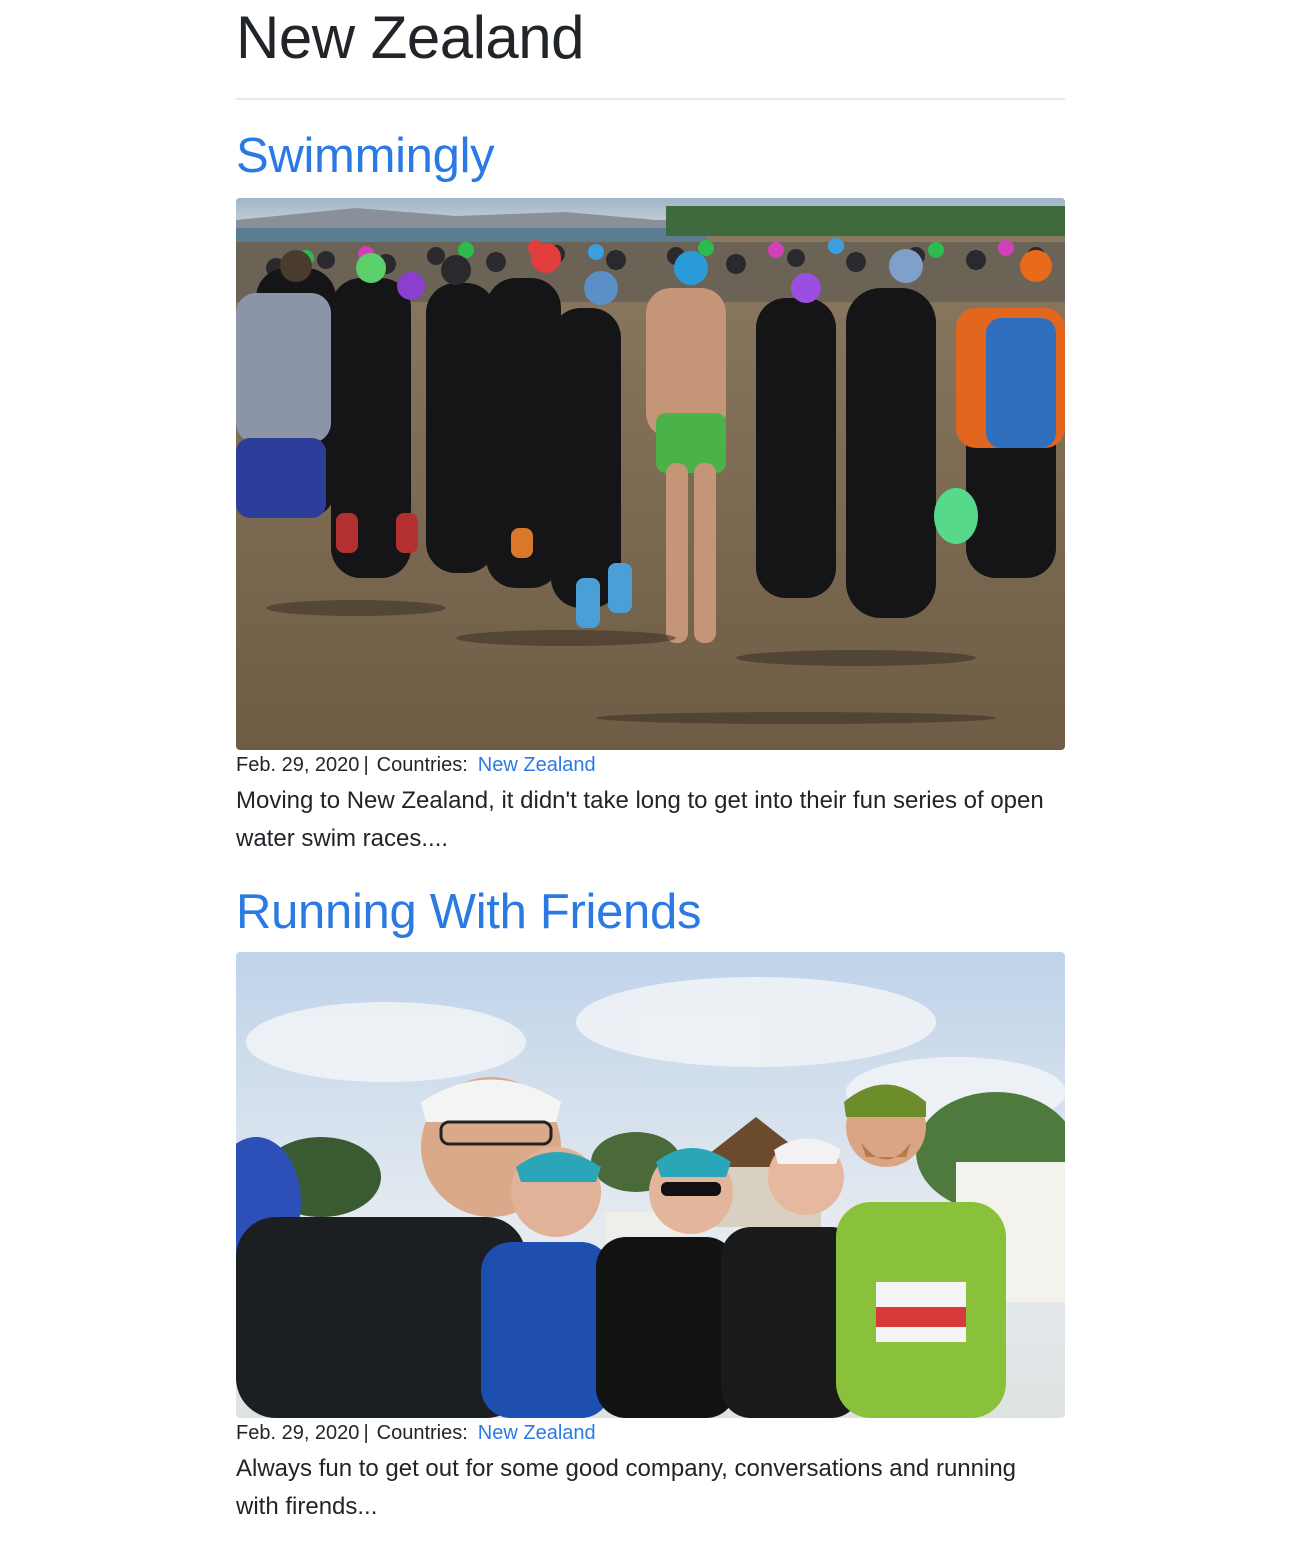  What do you see at coordinates (650, 99) in the screenshot?
I see `title-divider` at bounding box center [650, 99].